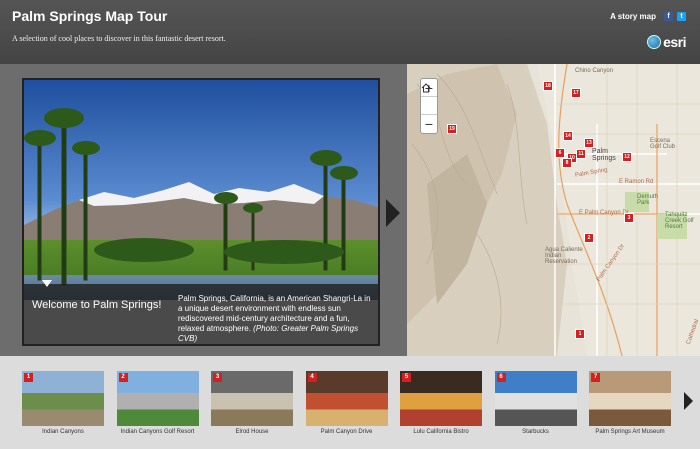  I want to click on home-icon, so click(426, 88).